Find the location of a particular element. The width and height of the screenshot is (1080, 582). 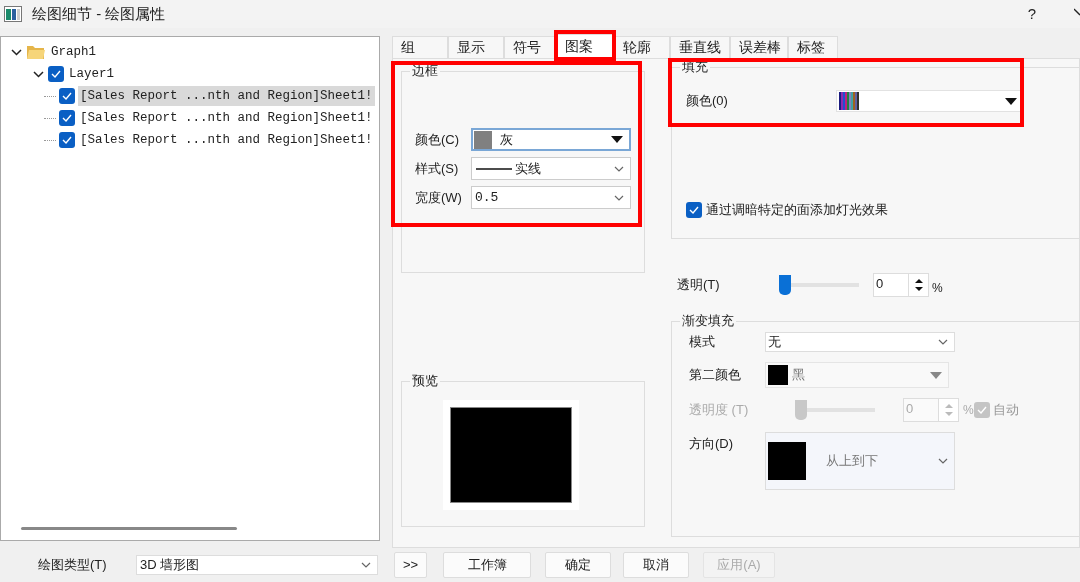

tab: 图案 is located at coordinates (585, 46).